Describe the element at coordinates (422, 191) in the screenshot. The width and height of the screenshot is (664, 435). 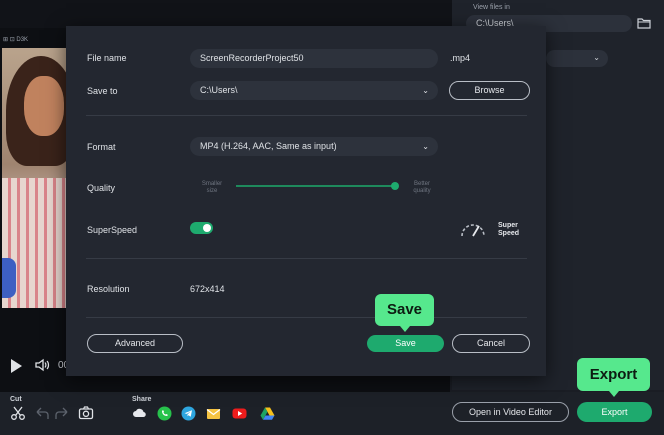
I see `quality-max-line2: quality` at that location.